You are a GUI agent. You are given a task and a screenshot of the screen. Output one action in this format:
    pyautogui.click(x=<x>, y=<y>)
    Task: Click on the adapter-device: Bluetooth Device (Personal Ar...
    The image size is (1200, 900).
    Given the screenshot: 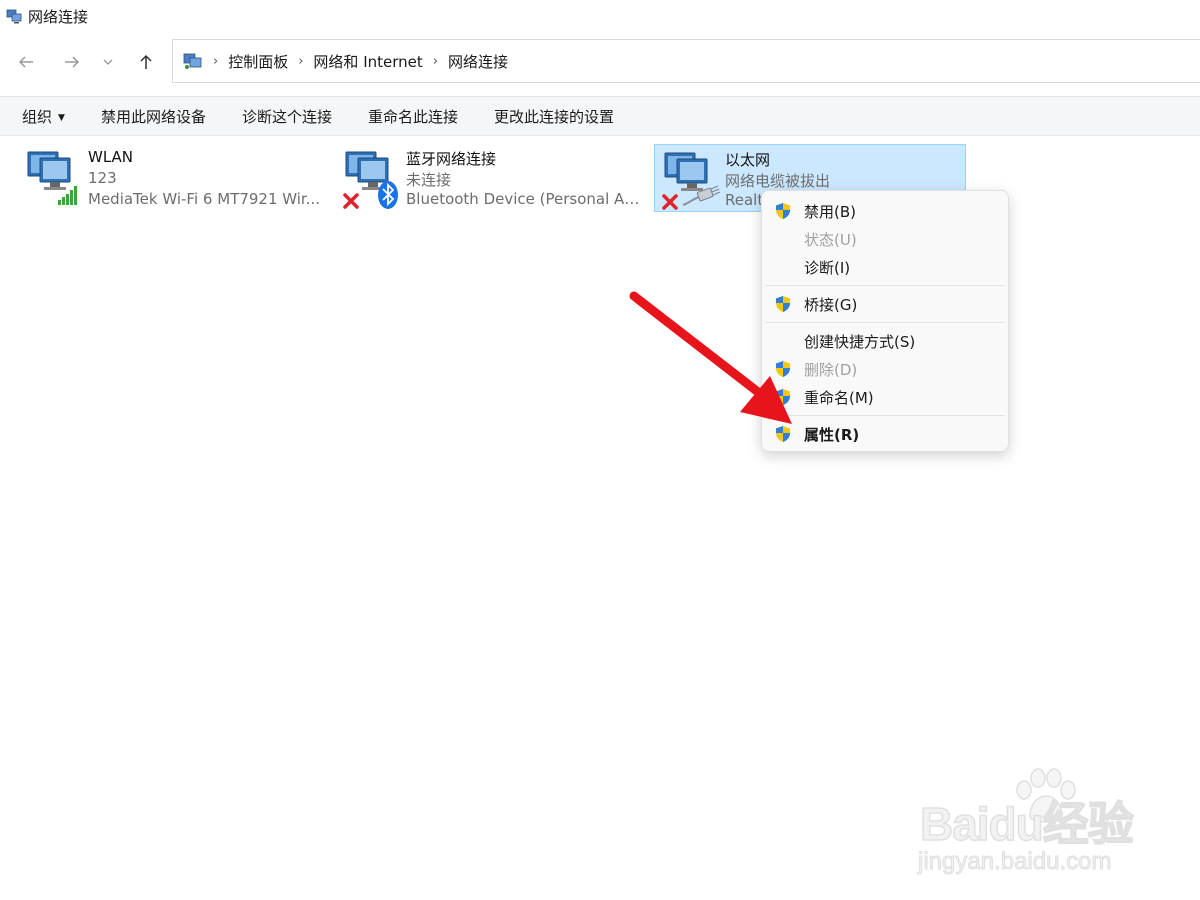 What is the action you would take?
    pyautogui.click(x=524, y=199)
    